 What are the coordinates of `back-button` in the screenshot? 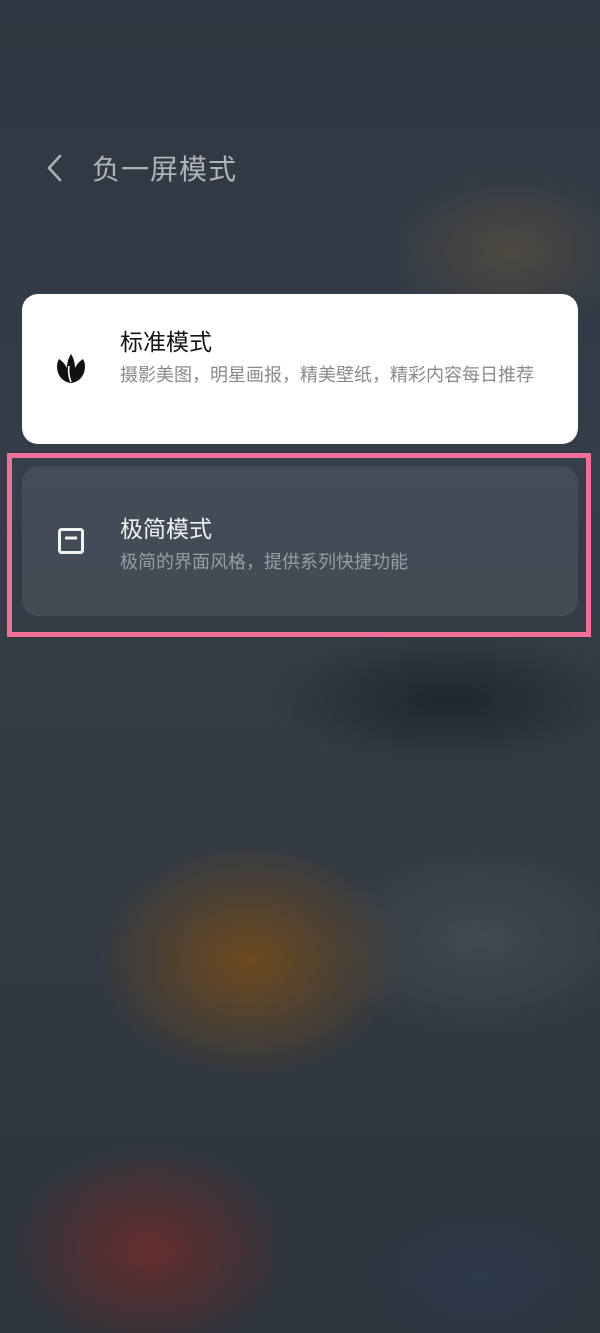 It's located at (55, 168).